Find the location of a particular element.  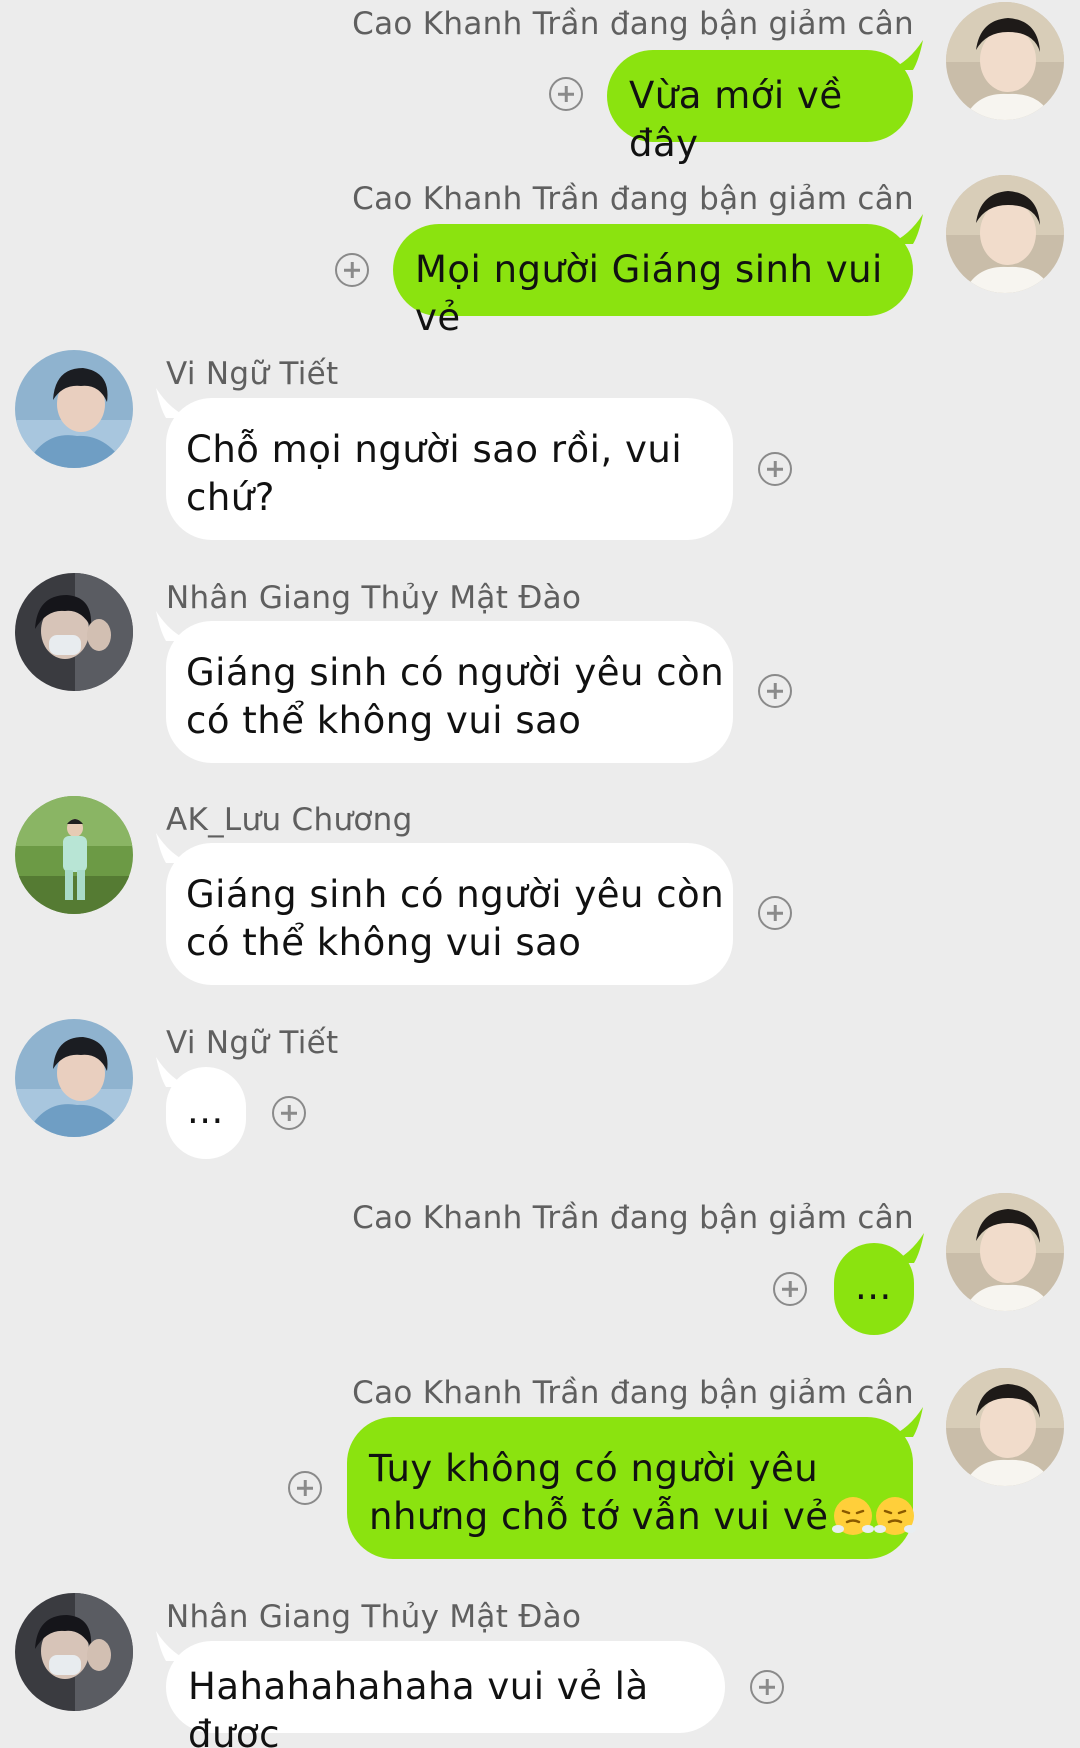

message-bubble: Hahahahahaha vui vẻ là được is located at coordinates (440, 1689).